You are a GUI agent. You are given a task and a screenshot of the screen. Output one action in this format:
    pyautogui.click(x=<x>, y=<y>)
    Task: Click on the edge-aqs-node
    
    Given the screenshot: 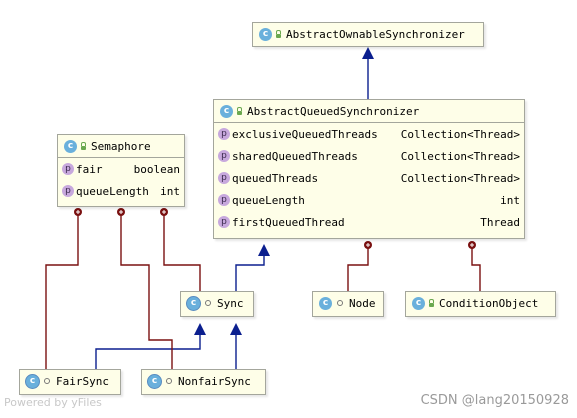 What is the action you would take?
    pyautogui.click(x=358, y=268)
    